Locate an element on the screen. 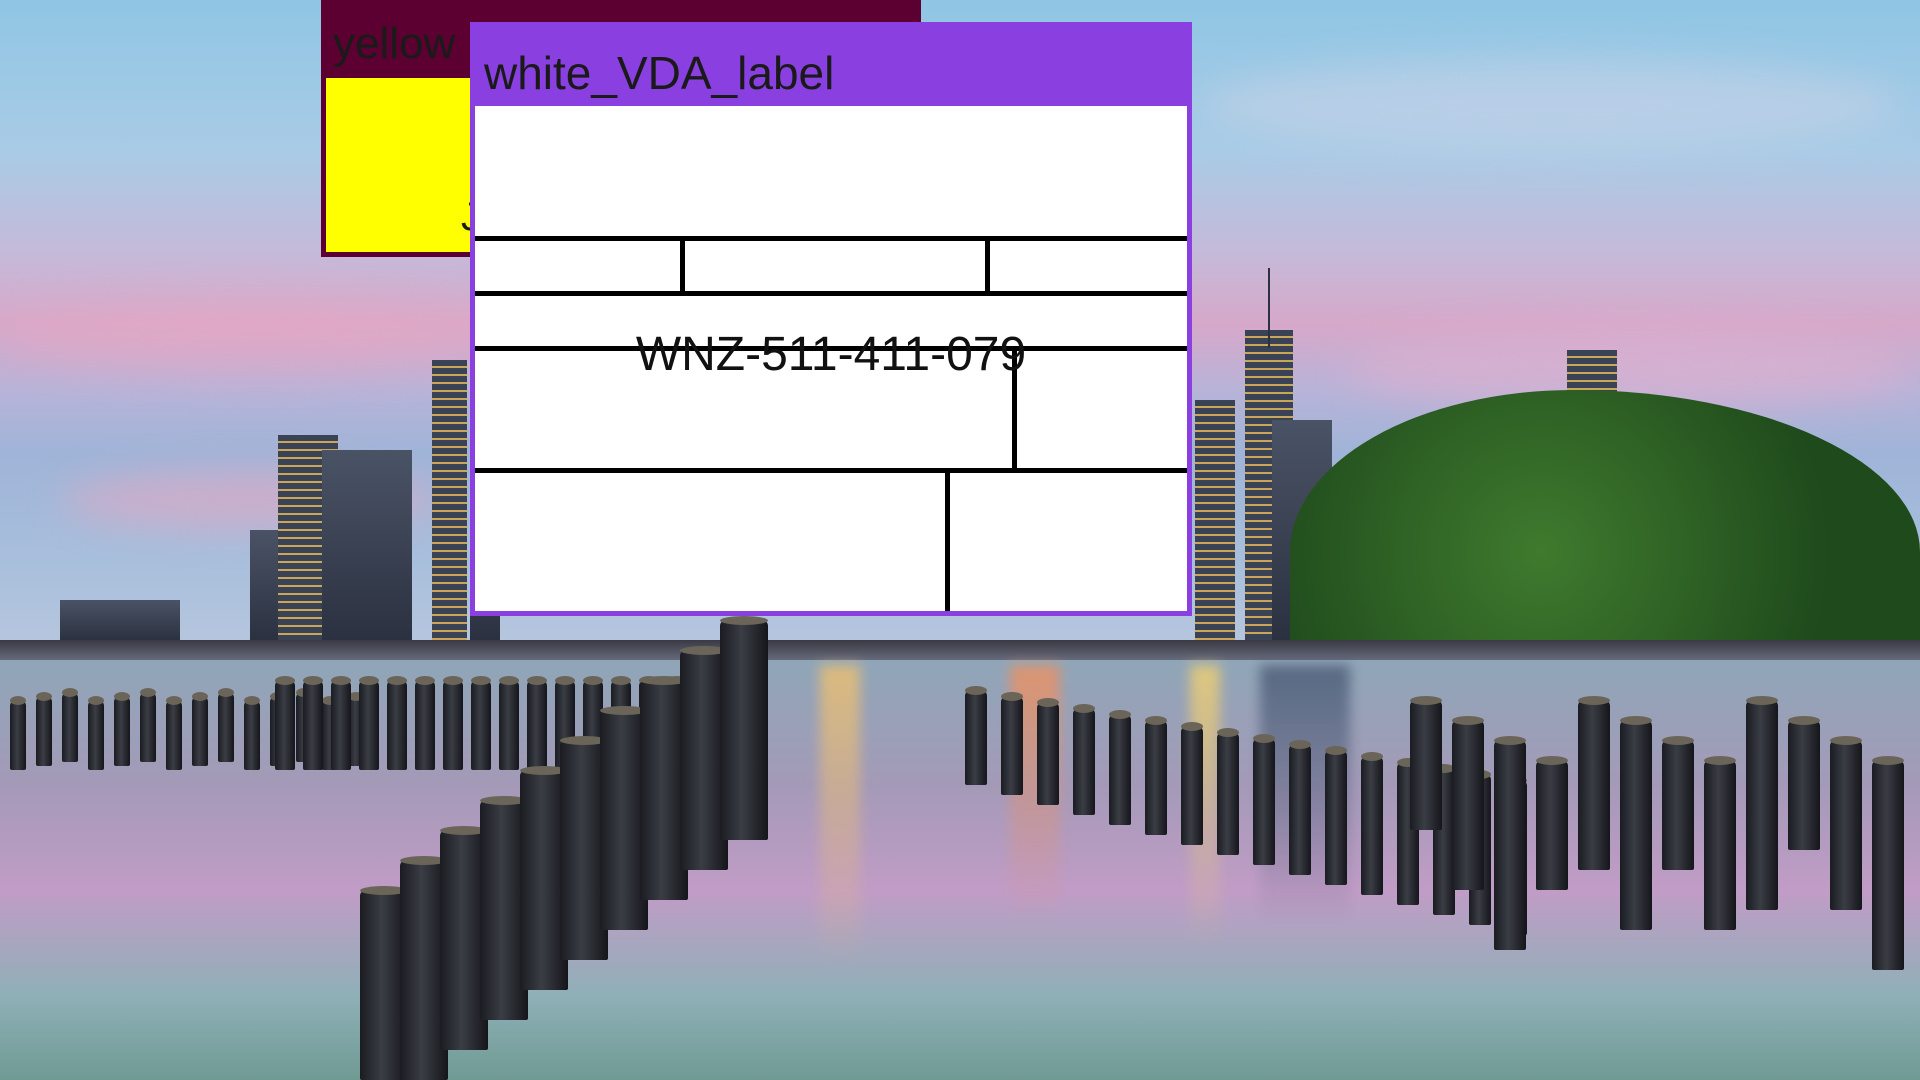  yellow-window-title: yellow is located at coordinates (394, 43).